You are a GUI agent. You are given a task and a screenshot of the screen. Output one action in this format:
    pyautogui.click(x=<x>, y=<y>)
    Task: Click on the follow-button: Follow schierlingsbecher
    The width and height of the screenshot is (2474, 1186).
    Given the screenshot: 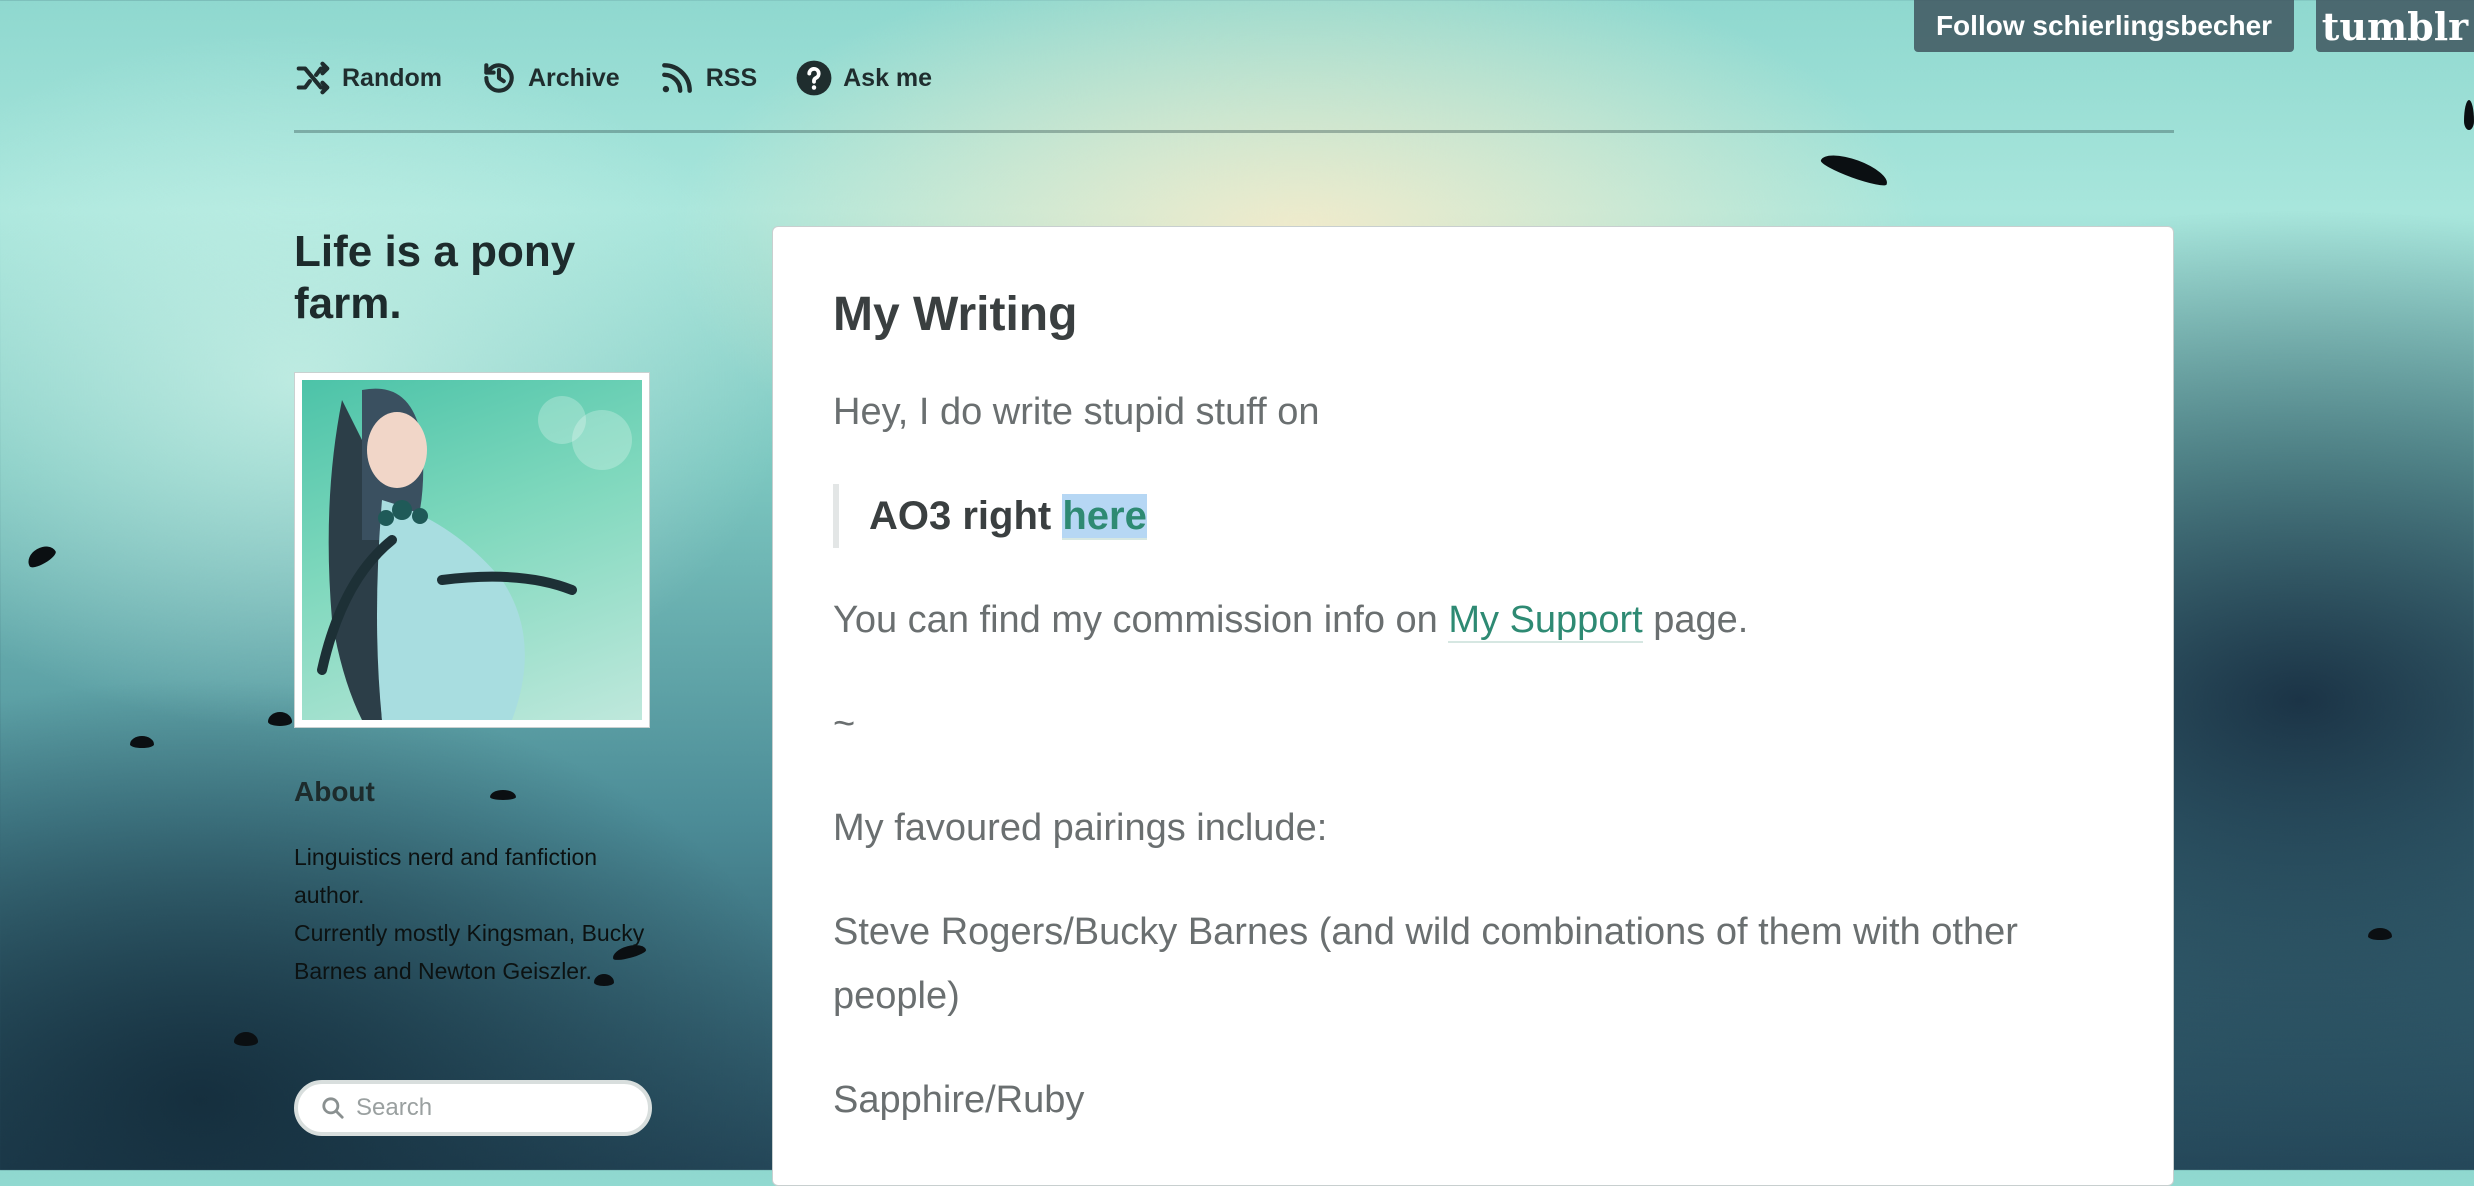 What is the action you would take?
    pyautogui.click(x=2104, y=26)
    